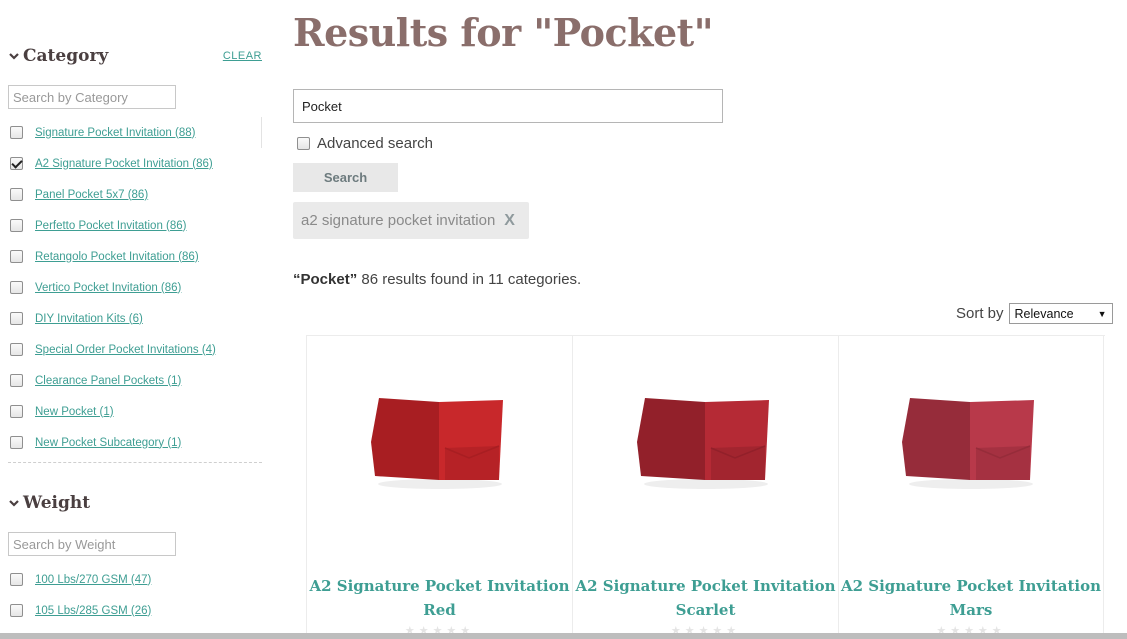 The height and width of the screenshot is (639, 1127). What do you see at coordinates (345, 177) in the screenshot?
I see `search-button: Search` at bounding box center [345, 177].